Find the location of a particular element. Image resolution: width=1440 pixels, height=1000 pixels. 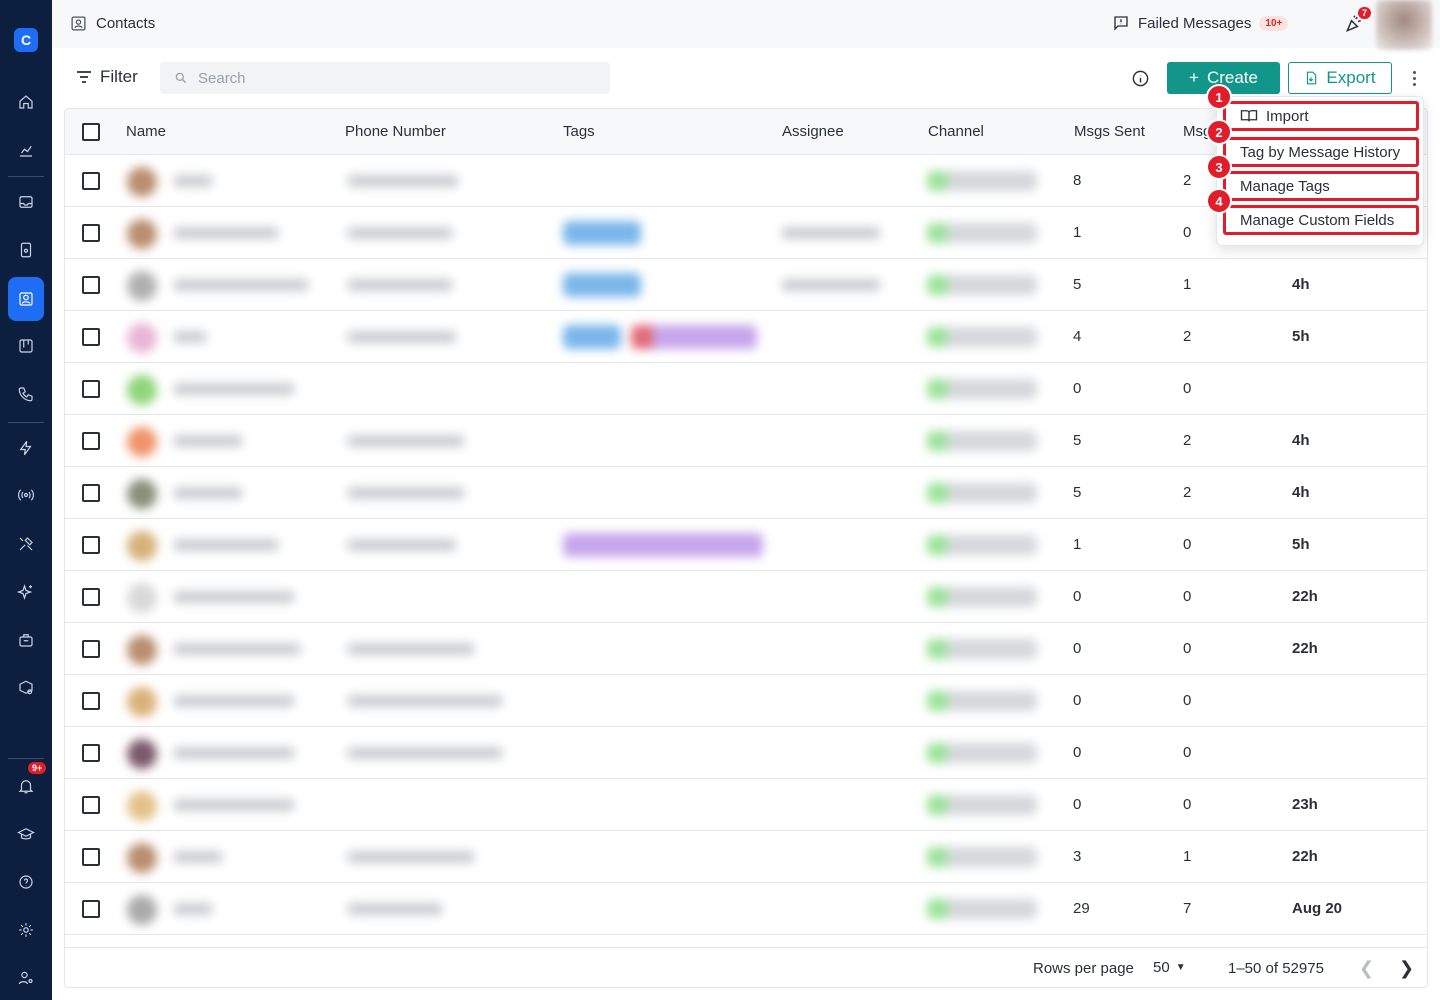

select-all-checkbox is located at coordinates (91, 132).